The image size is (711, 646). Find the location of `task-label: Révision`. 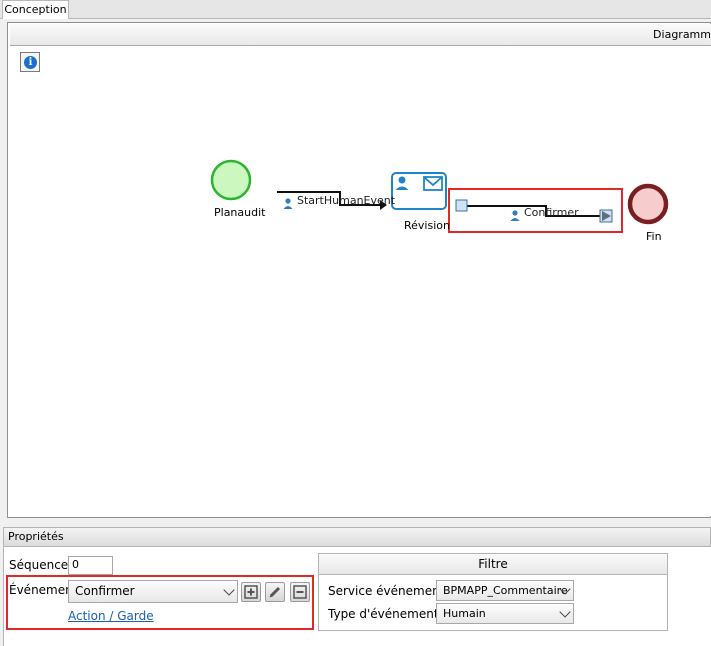

task-label: Révision is located at coordinates (427, 225).